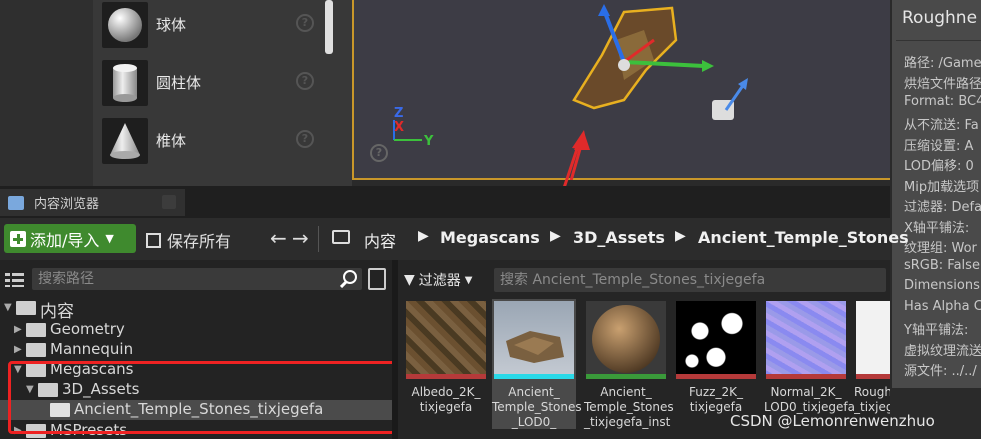 The image size is (981, 439). I want to click on asset-name: Fuzz_2K_ tixjegefa, so click(716, 399).